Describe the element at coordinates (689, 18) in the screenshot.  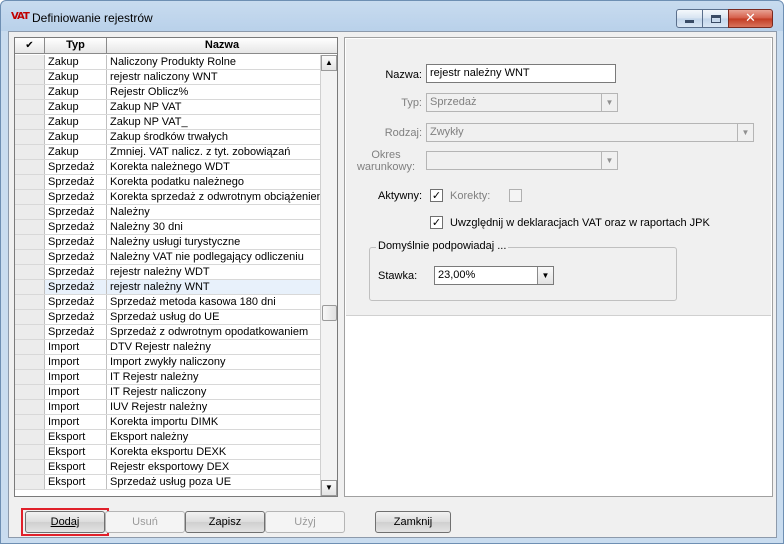
I see `minimize-button` at that location.